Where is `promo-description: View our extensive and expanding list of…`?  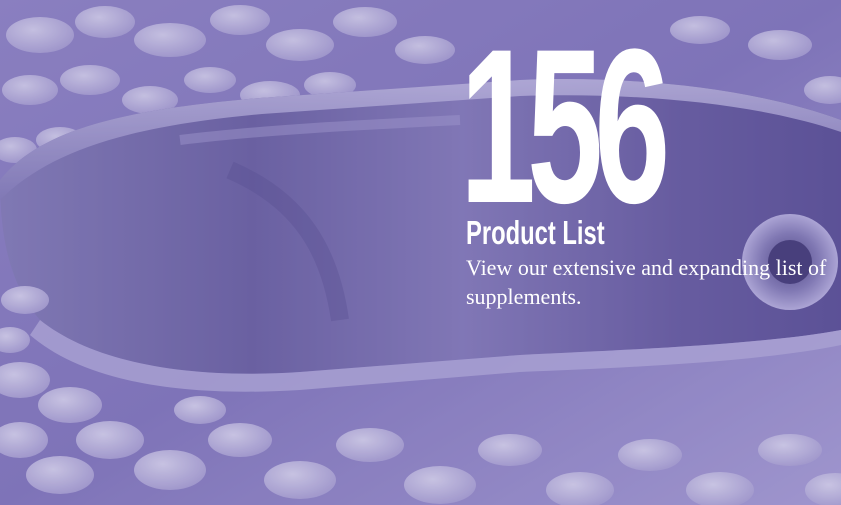
promo-description: View our extensive and expanding list of… is located at coordinates (646, 282).